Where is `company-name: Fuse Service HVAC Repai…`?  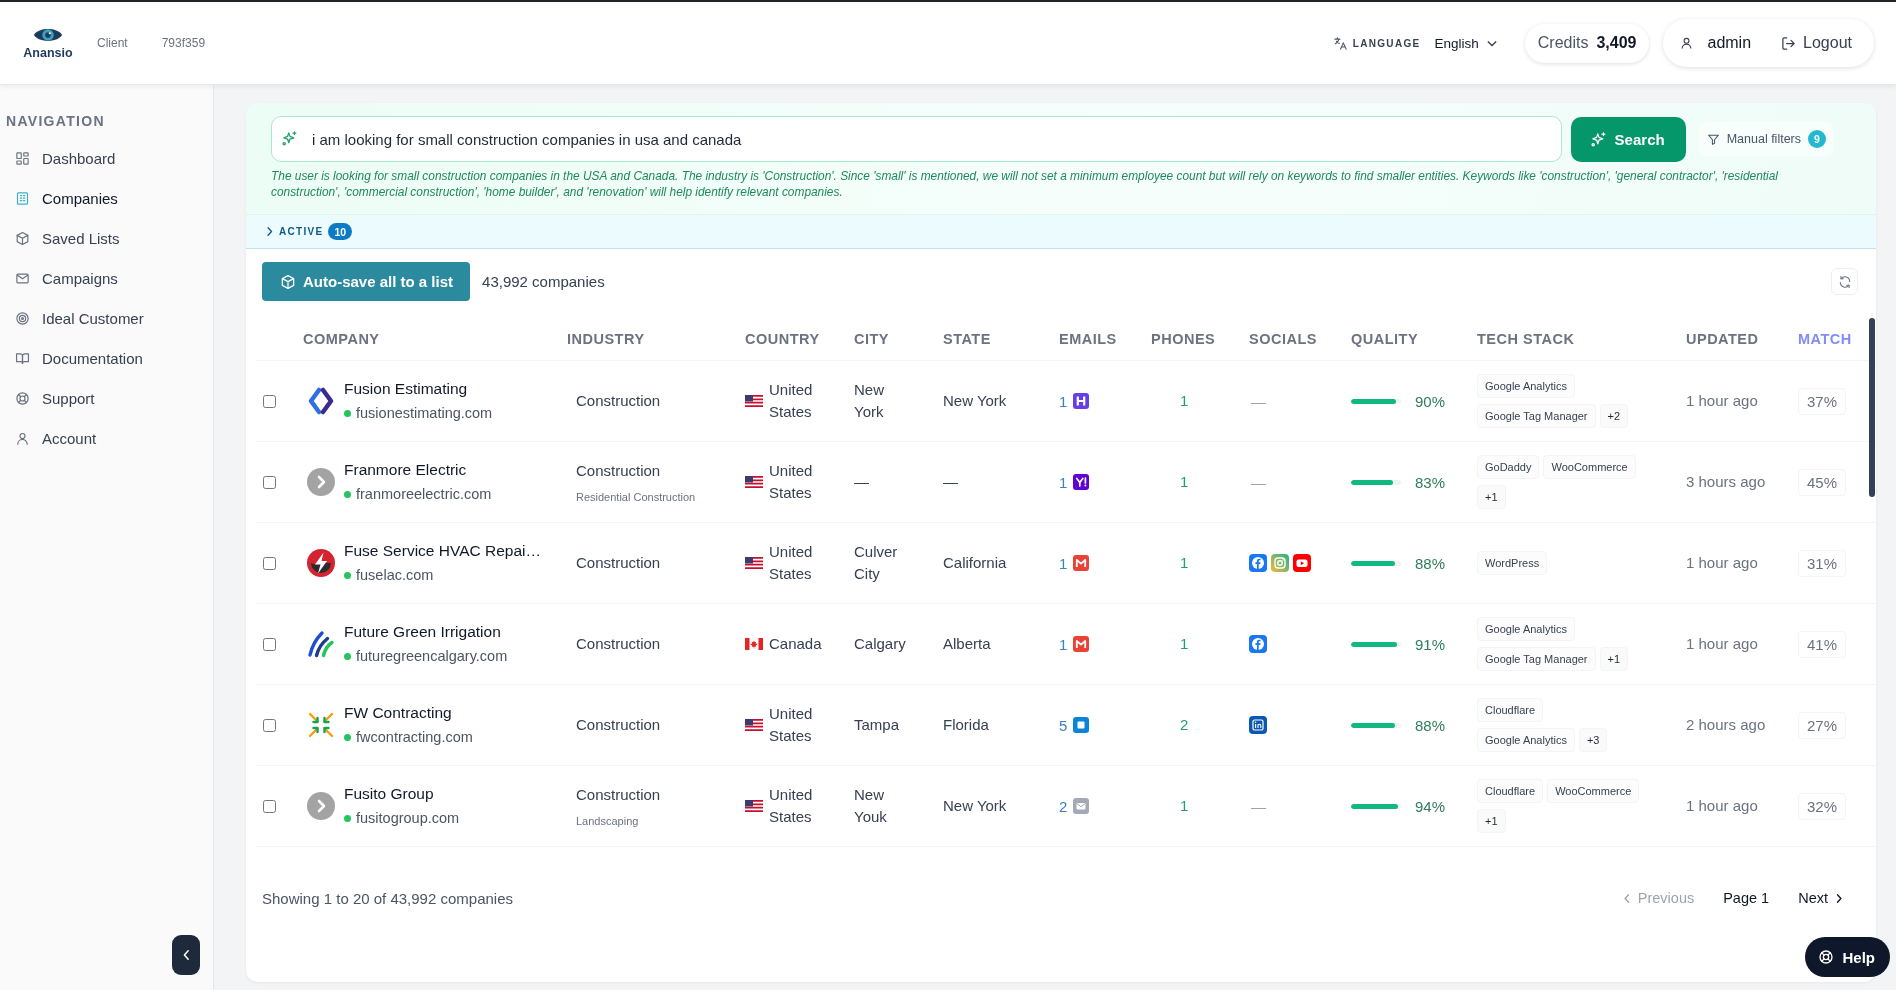
company-name: Fuse Service HVAC Repai… is located at coordinates (442, 551).